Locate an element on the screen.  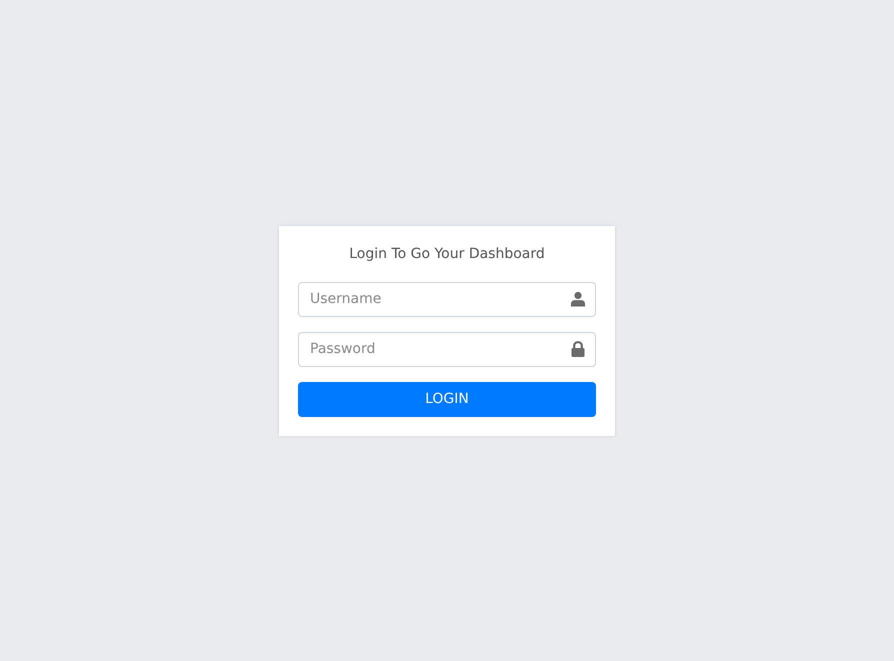
lock-icon is located at coordinates (578, 349).